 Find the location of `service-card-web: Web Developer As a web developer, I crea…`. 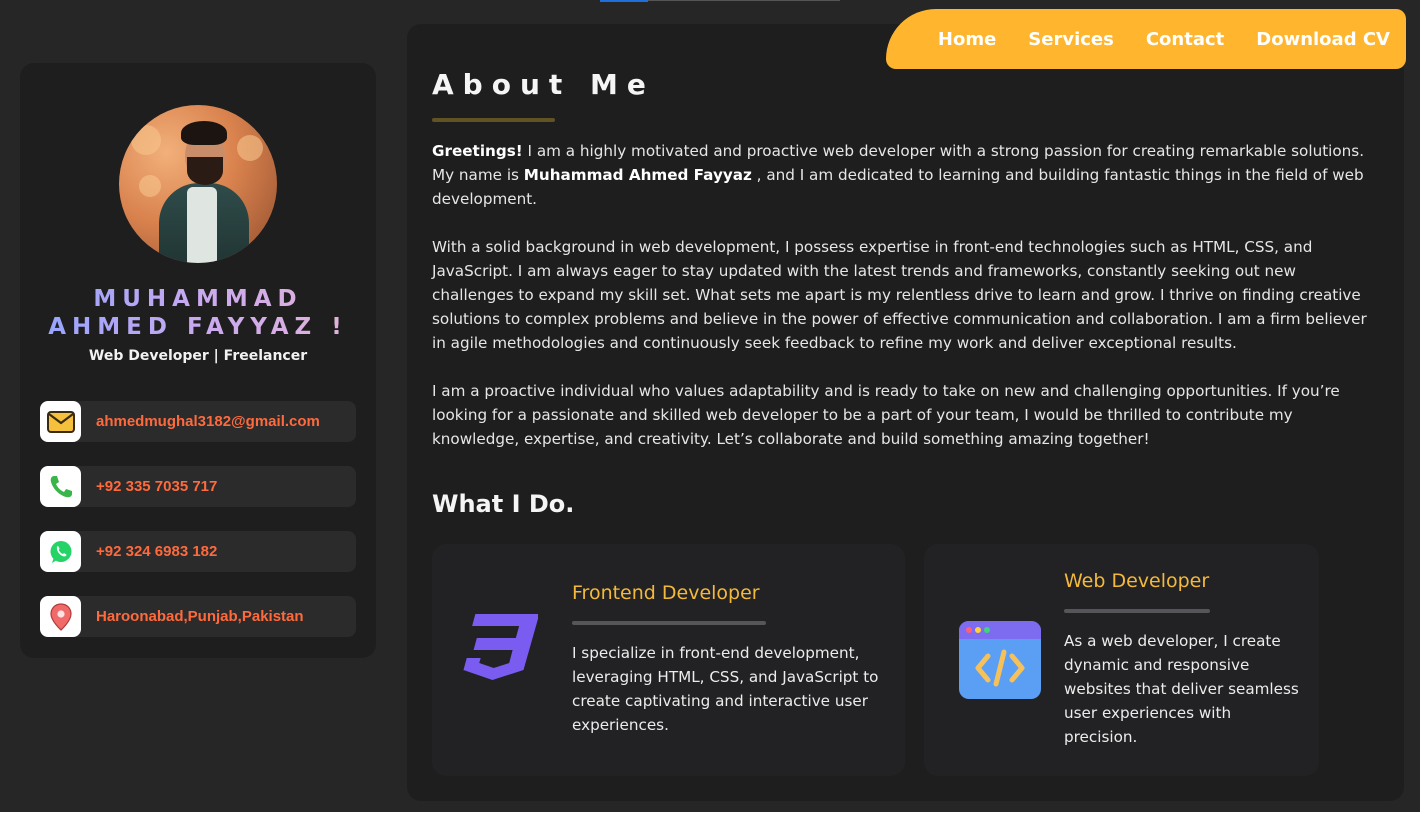

service-card-web: Web Developer As a web developer, I crea… is located at coordinates (1121, 660).